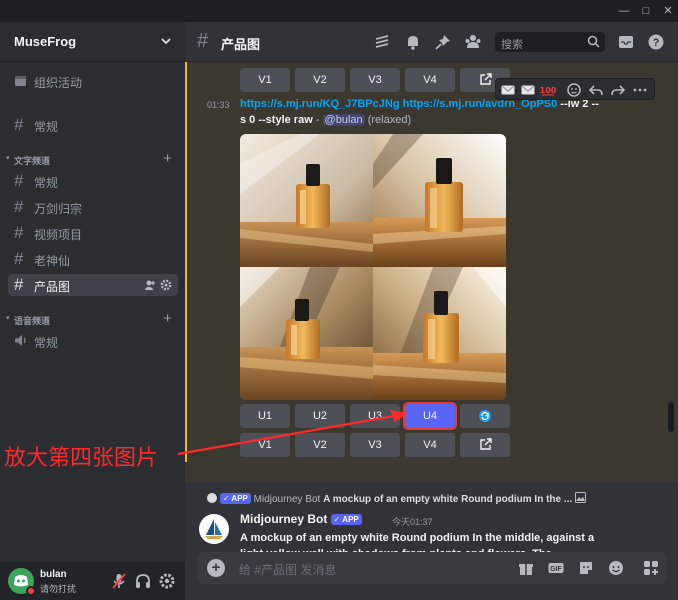  I want to click on settings-gear-icon, so click(167, 581).